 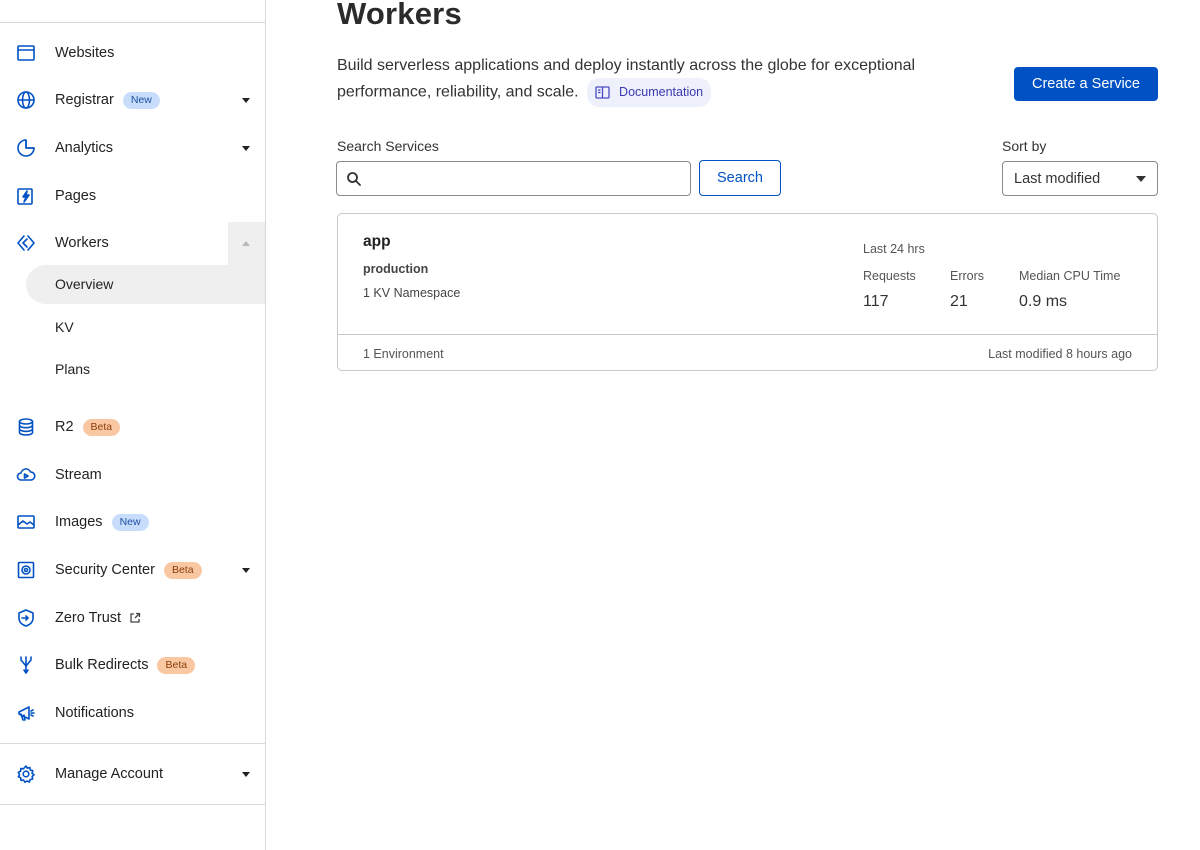 I want to click on sidebar-item-label: Bulk Redirects, so click(x=102, y=665).